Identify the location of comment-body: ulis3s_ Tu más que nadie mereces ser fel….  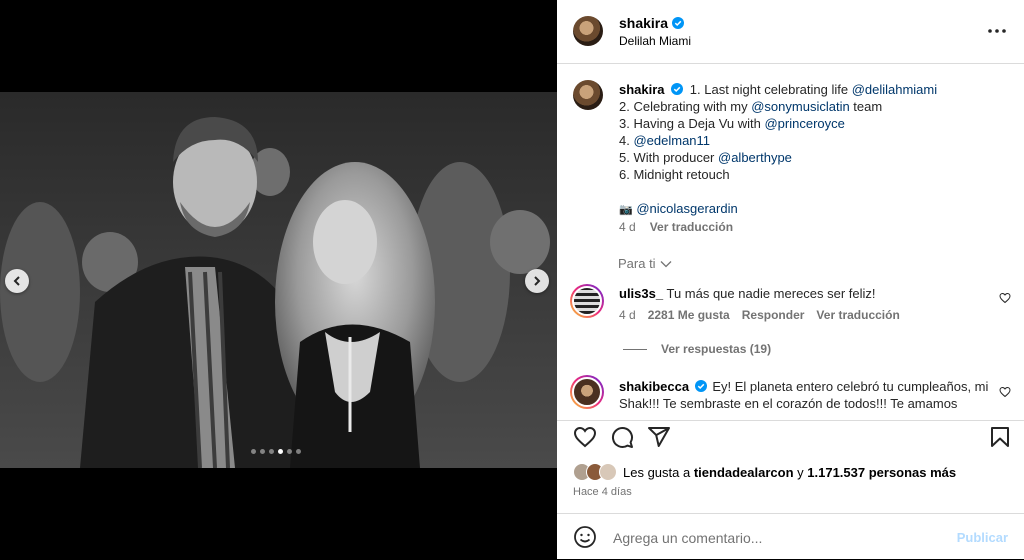
(804, 293).